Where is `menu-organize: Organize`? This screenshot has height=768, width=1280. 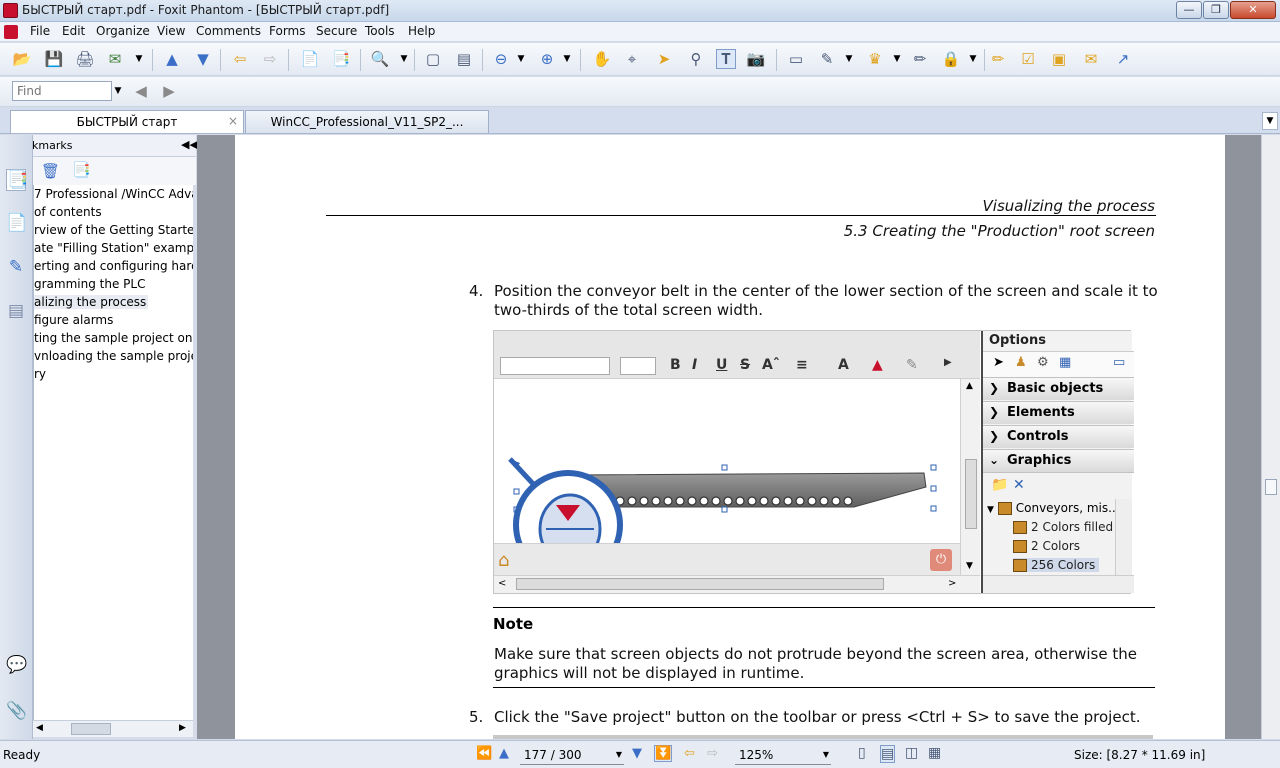
menu-organize: Organize is located at coordinates (123, 31).